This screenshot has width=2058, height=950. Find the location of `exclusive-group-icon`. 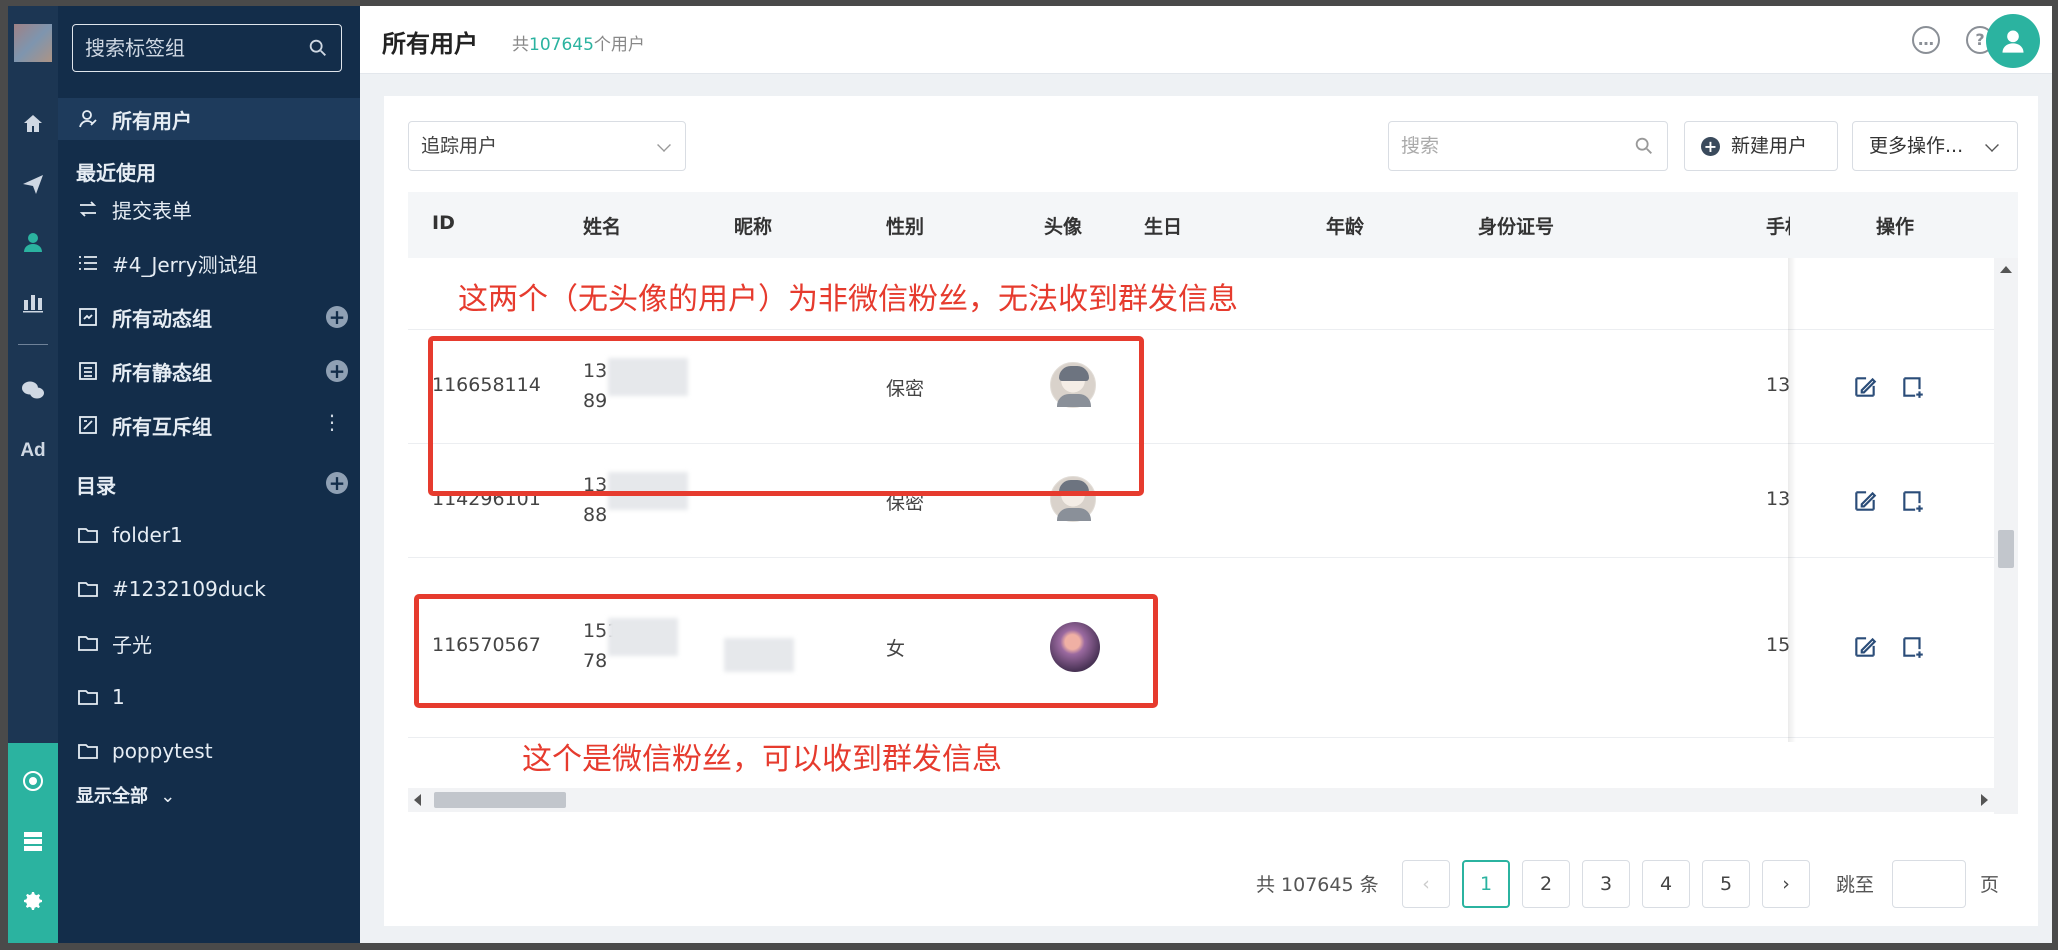

exclusive-group-icon is located at coordinates (88, 425).